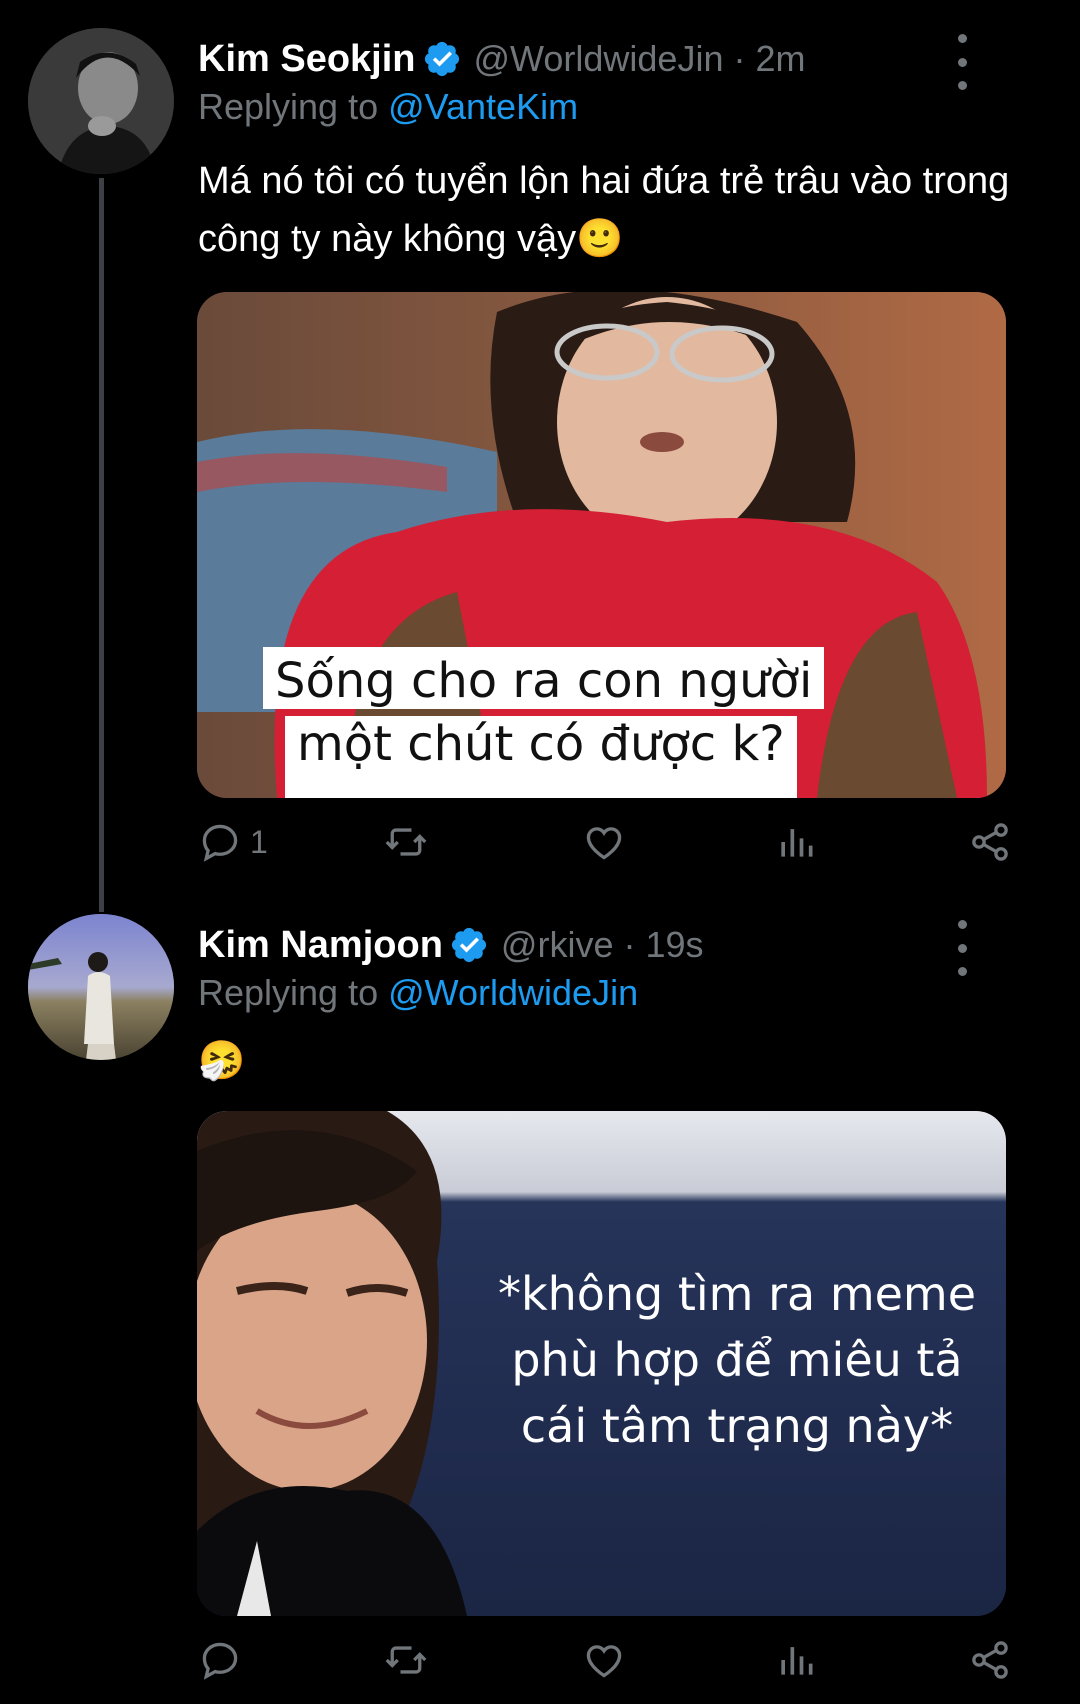 The height and width of the screenshot is (1704, 1080). I want to click on meme-caption: Sống cho ra con người, so click(544, 678).